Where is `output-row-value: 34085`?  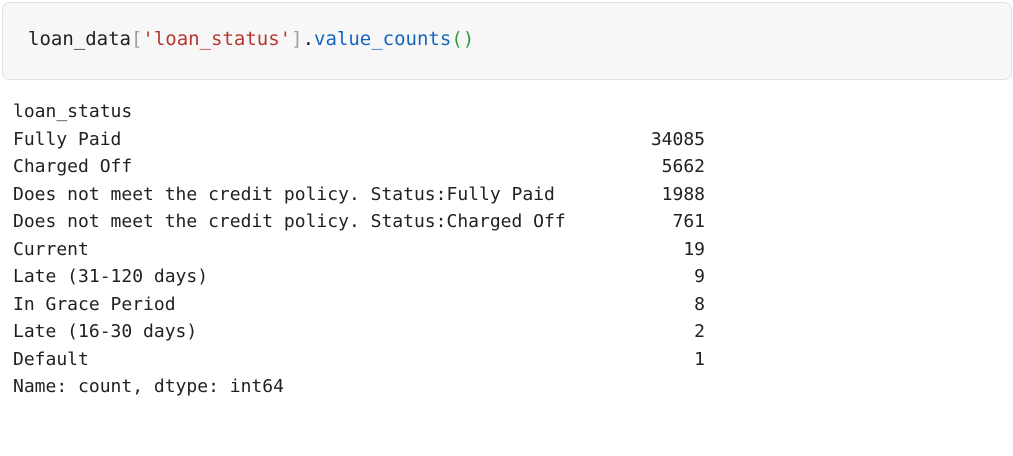
output-row-value: 34085 is located at coordinates (677, 139).